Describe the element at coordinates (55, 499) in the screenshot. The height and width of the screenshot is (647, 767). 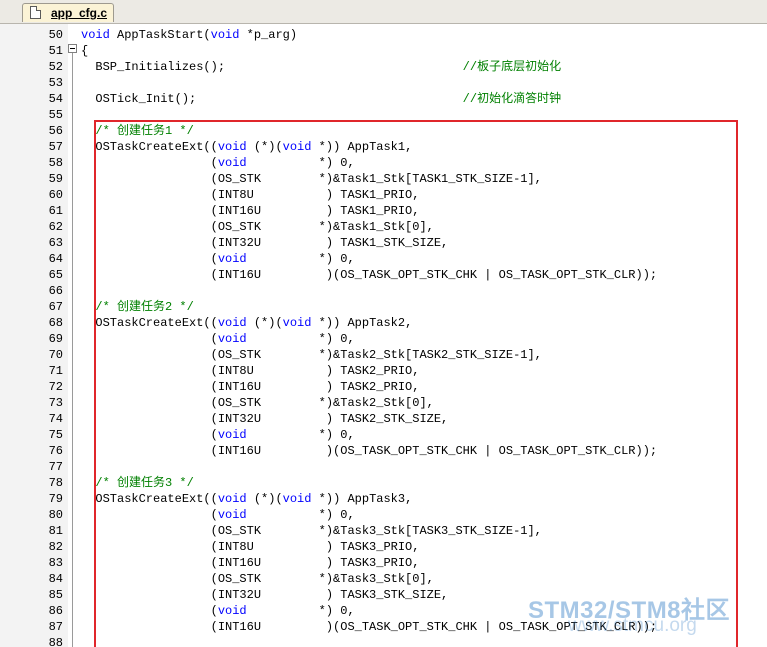
I see `line-number: 79` at that location.